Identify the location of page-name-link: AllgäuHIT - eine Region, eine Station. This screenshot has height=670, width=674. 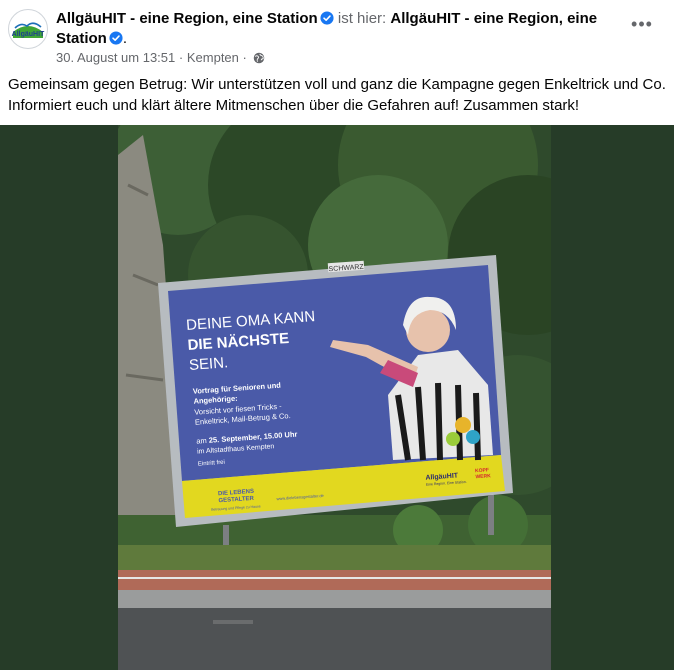
(187, 18).